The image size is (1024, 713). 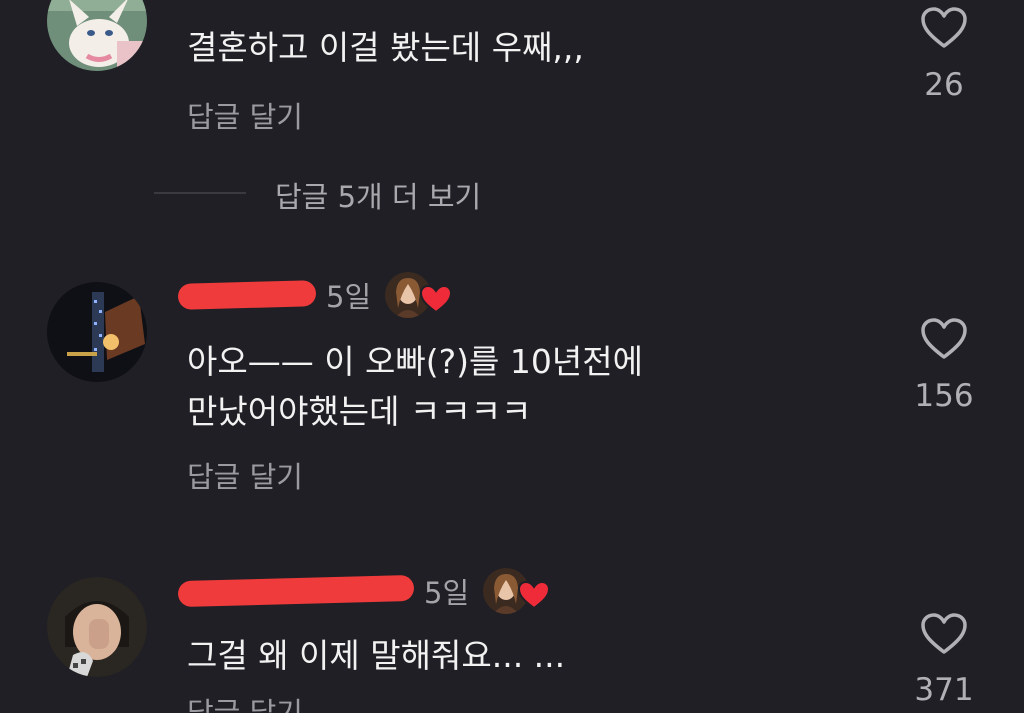 What do you see at coordinates (944, 396) in the screenshot?
I see `like-count: 156` at bounding box center [944, 396].